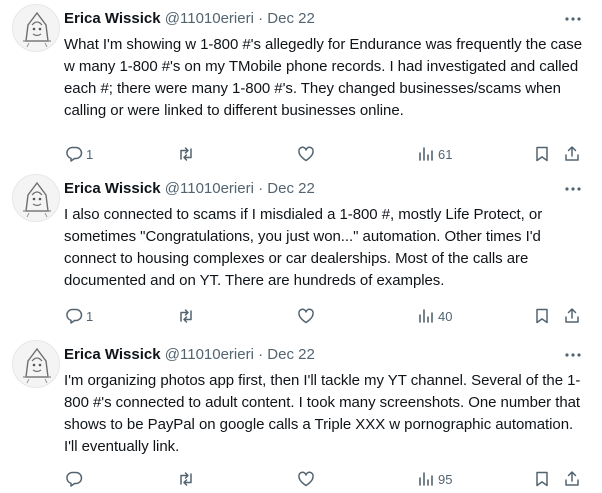 Image resolution: width=602 pixels, height=493 pixels. Describe the element at coordinates (445, 479) in the screenshot. I see `views-count: 95` at that location.